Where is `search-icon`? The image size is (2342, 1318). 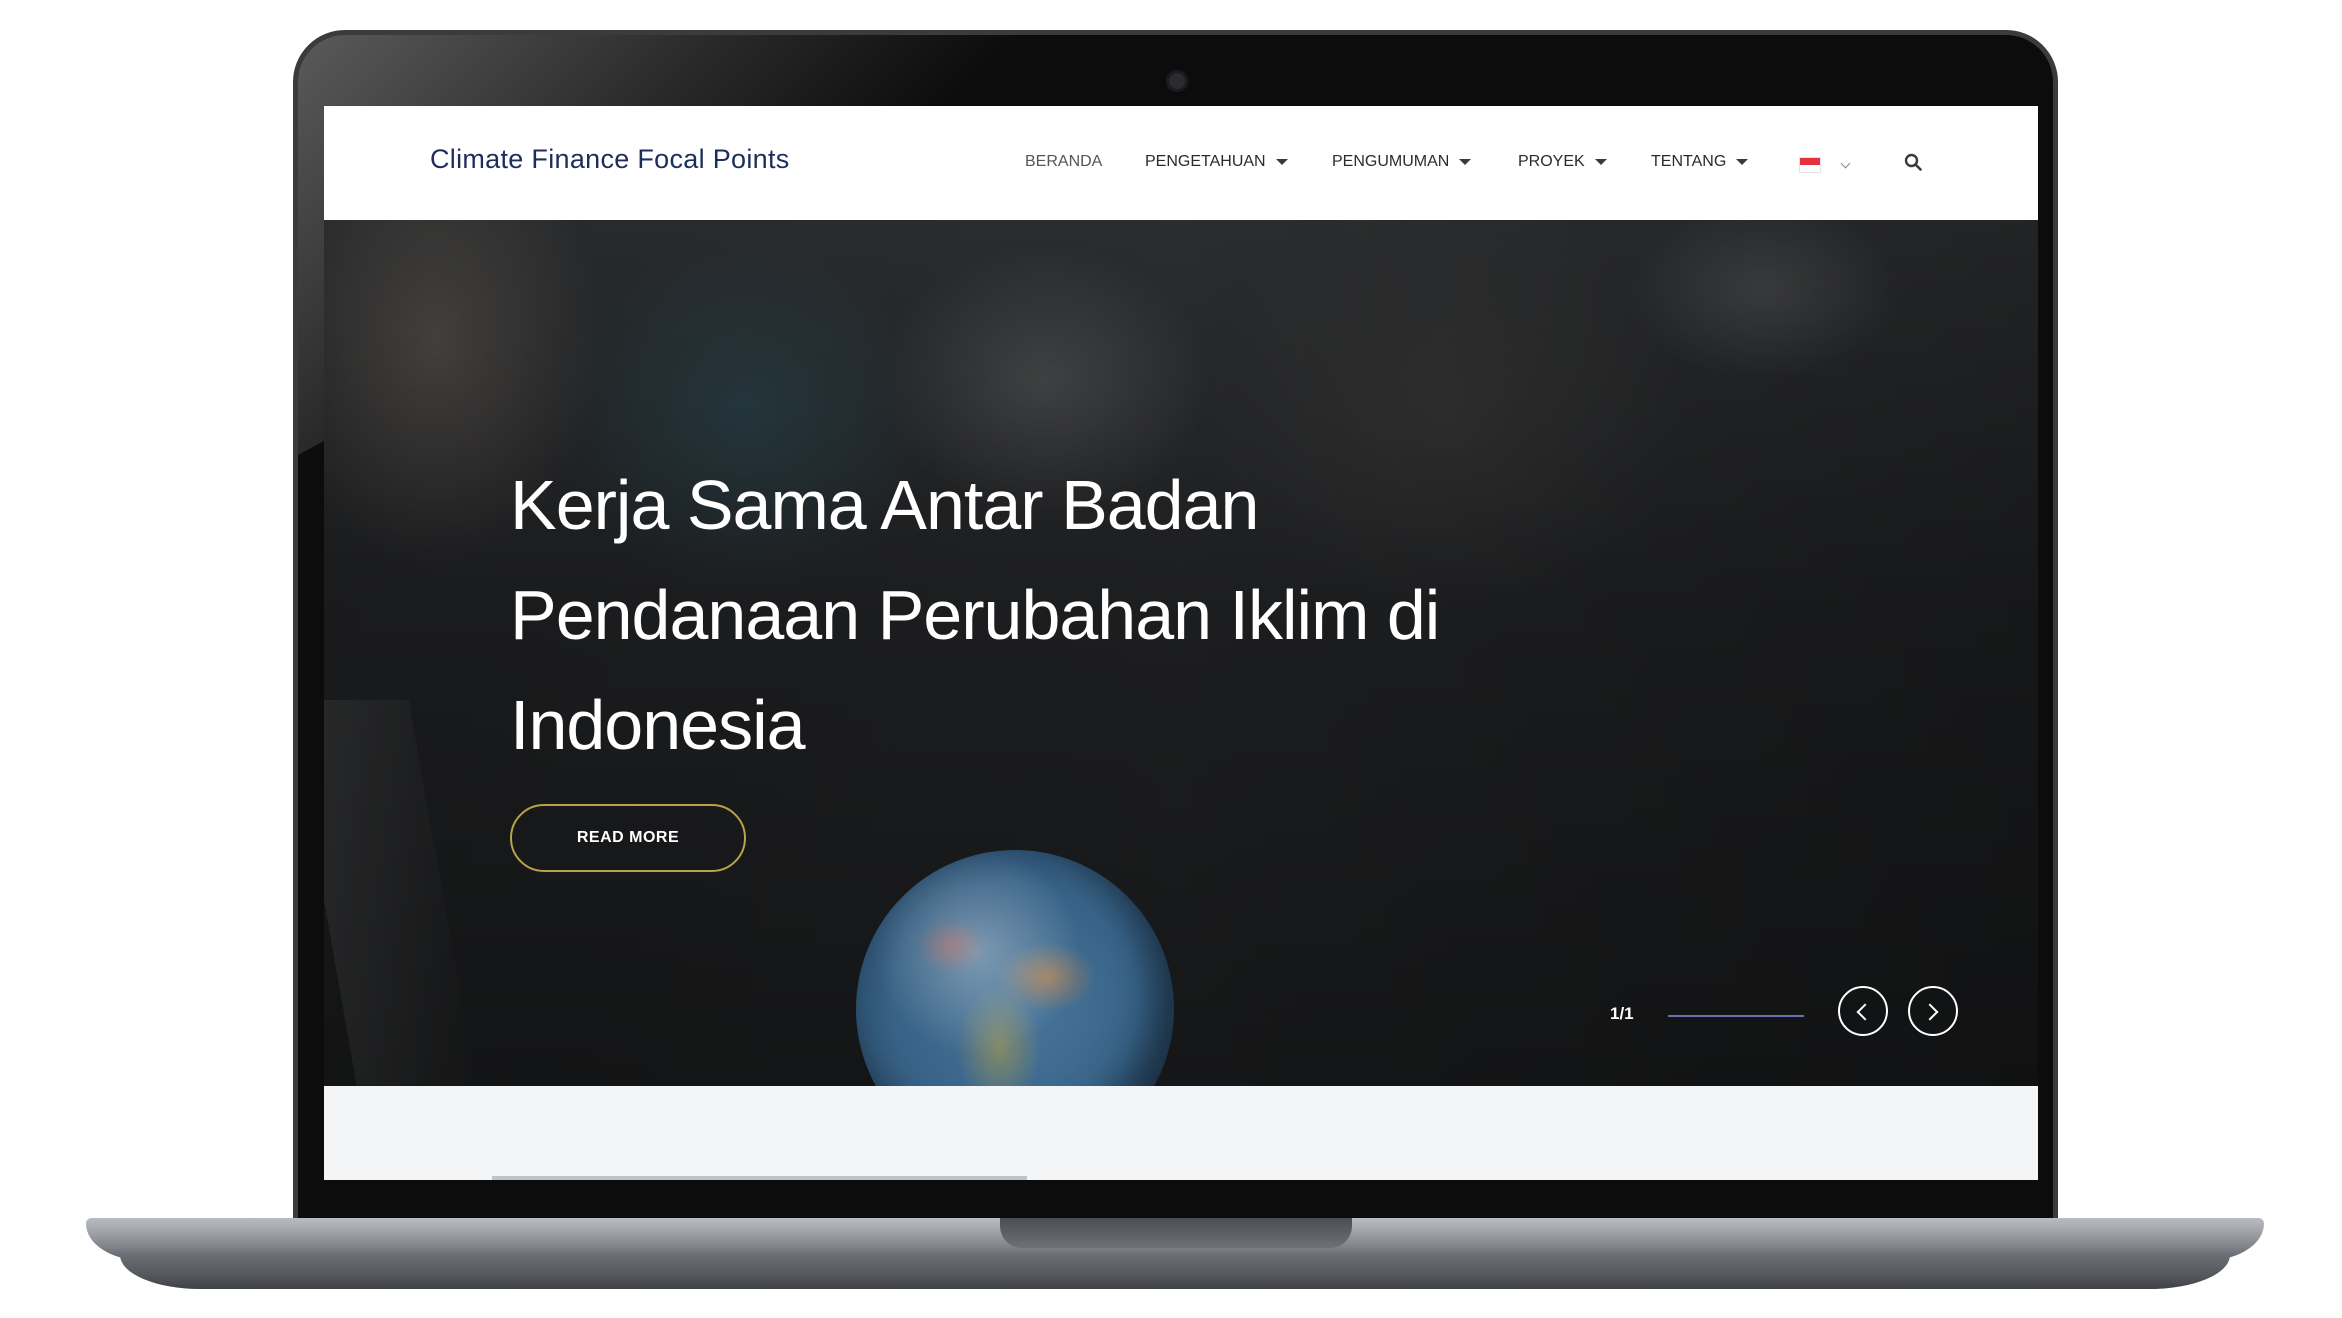
search-icon is located at coordinates (1913, 162).